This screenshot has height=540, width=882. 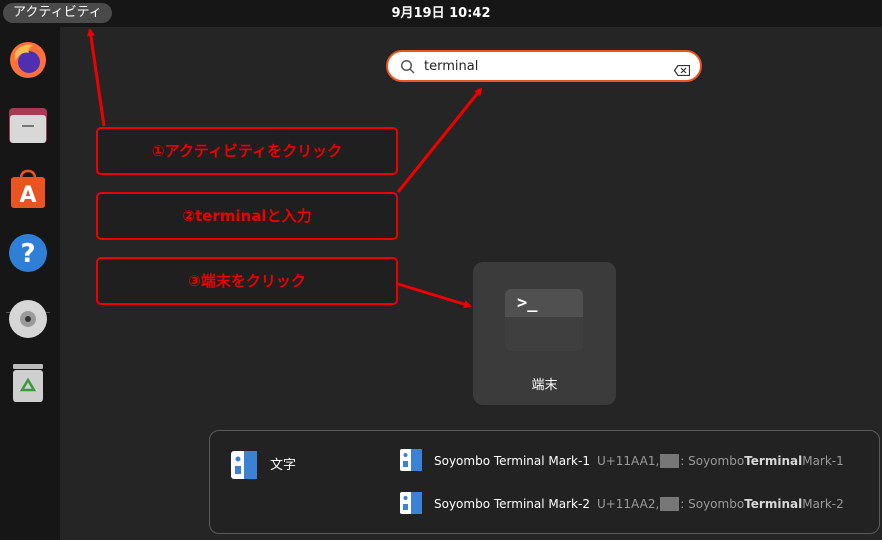 I want to click on top-bar: アクティビティ 9月19日 10:42, so click(x=441, y=13).